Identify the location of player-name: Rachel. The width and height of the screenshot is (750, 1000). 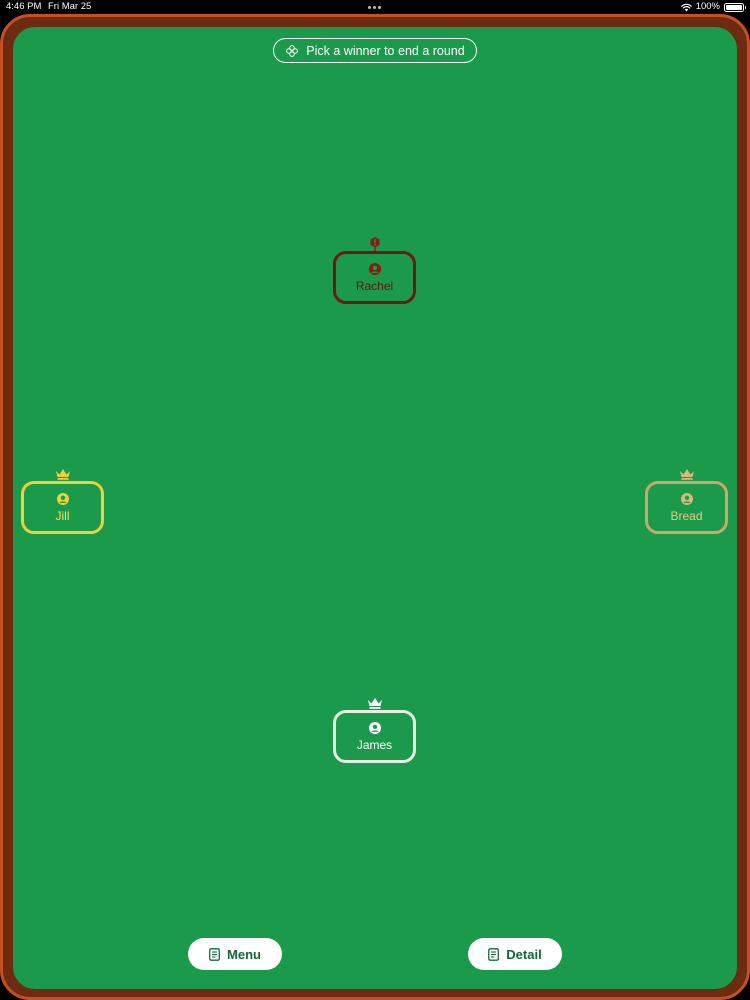
(374, 285).